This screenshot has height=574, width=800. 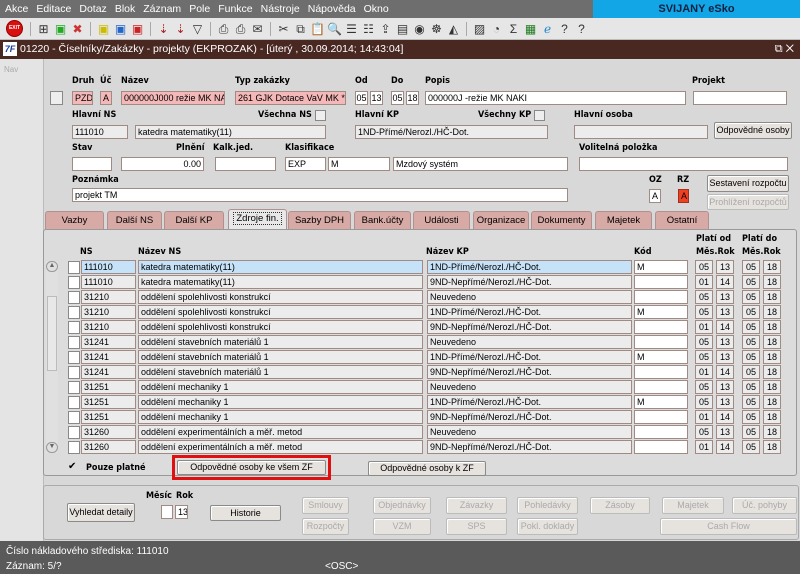 I want to click on hlavni-ns-nazev-field: katedra matematiky(11), so click(x=230, y=132).